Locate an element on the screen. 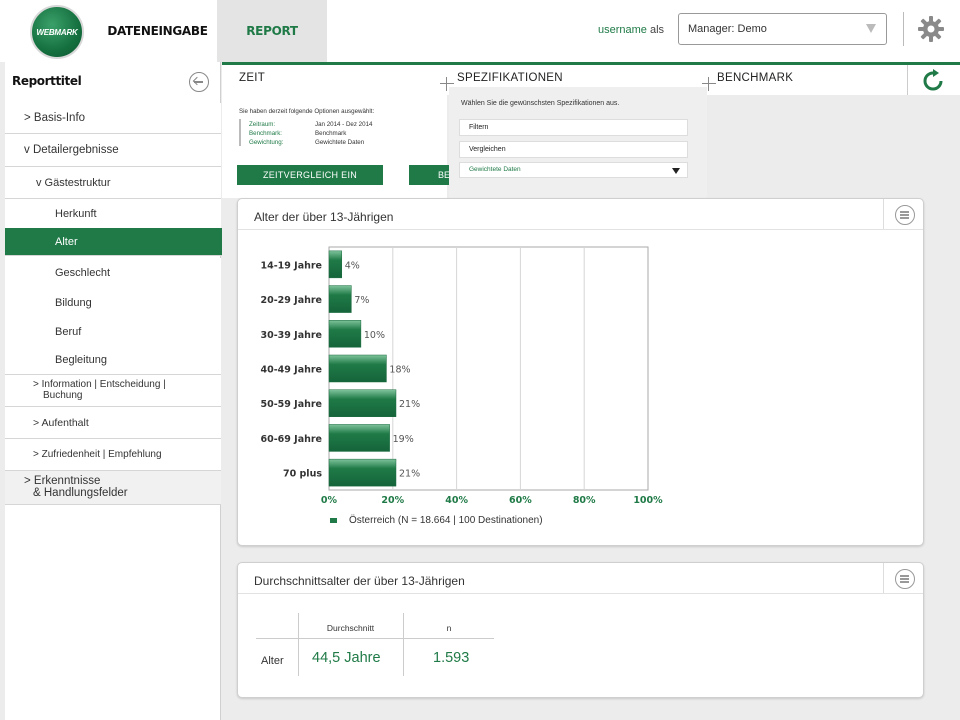 The image size is (960, 720). benchmark-button: BE is located at coordinates (429, 175).